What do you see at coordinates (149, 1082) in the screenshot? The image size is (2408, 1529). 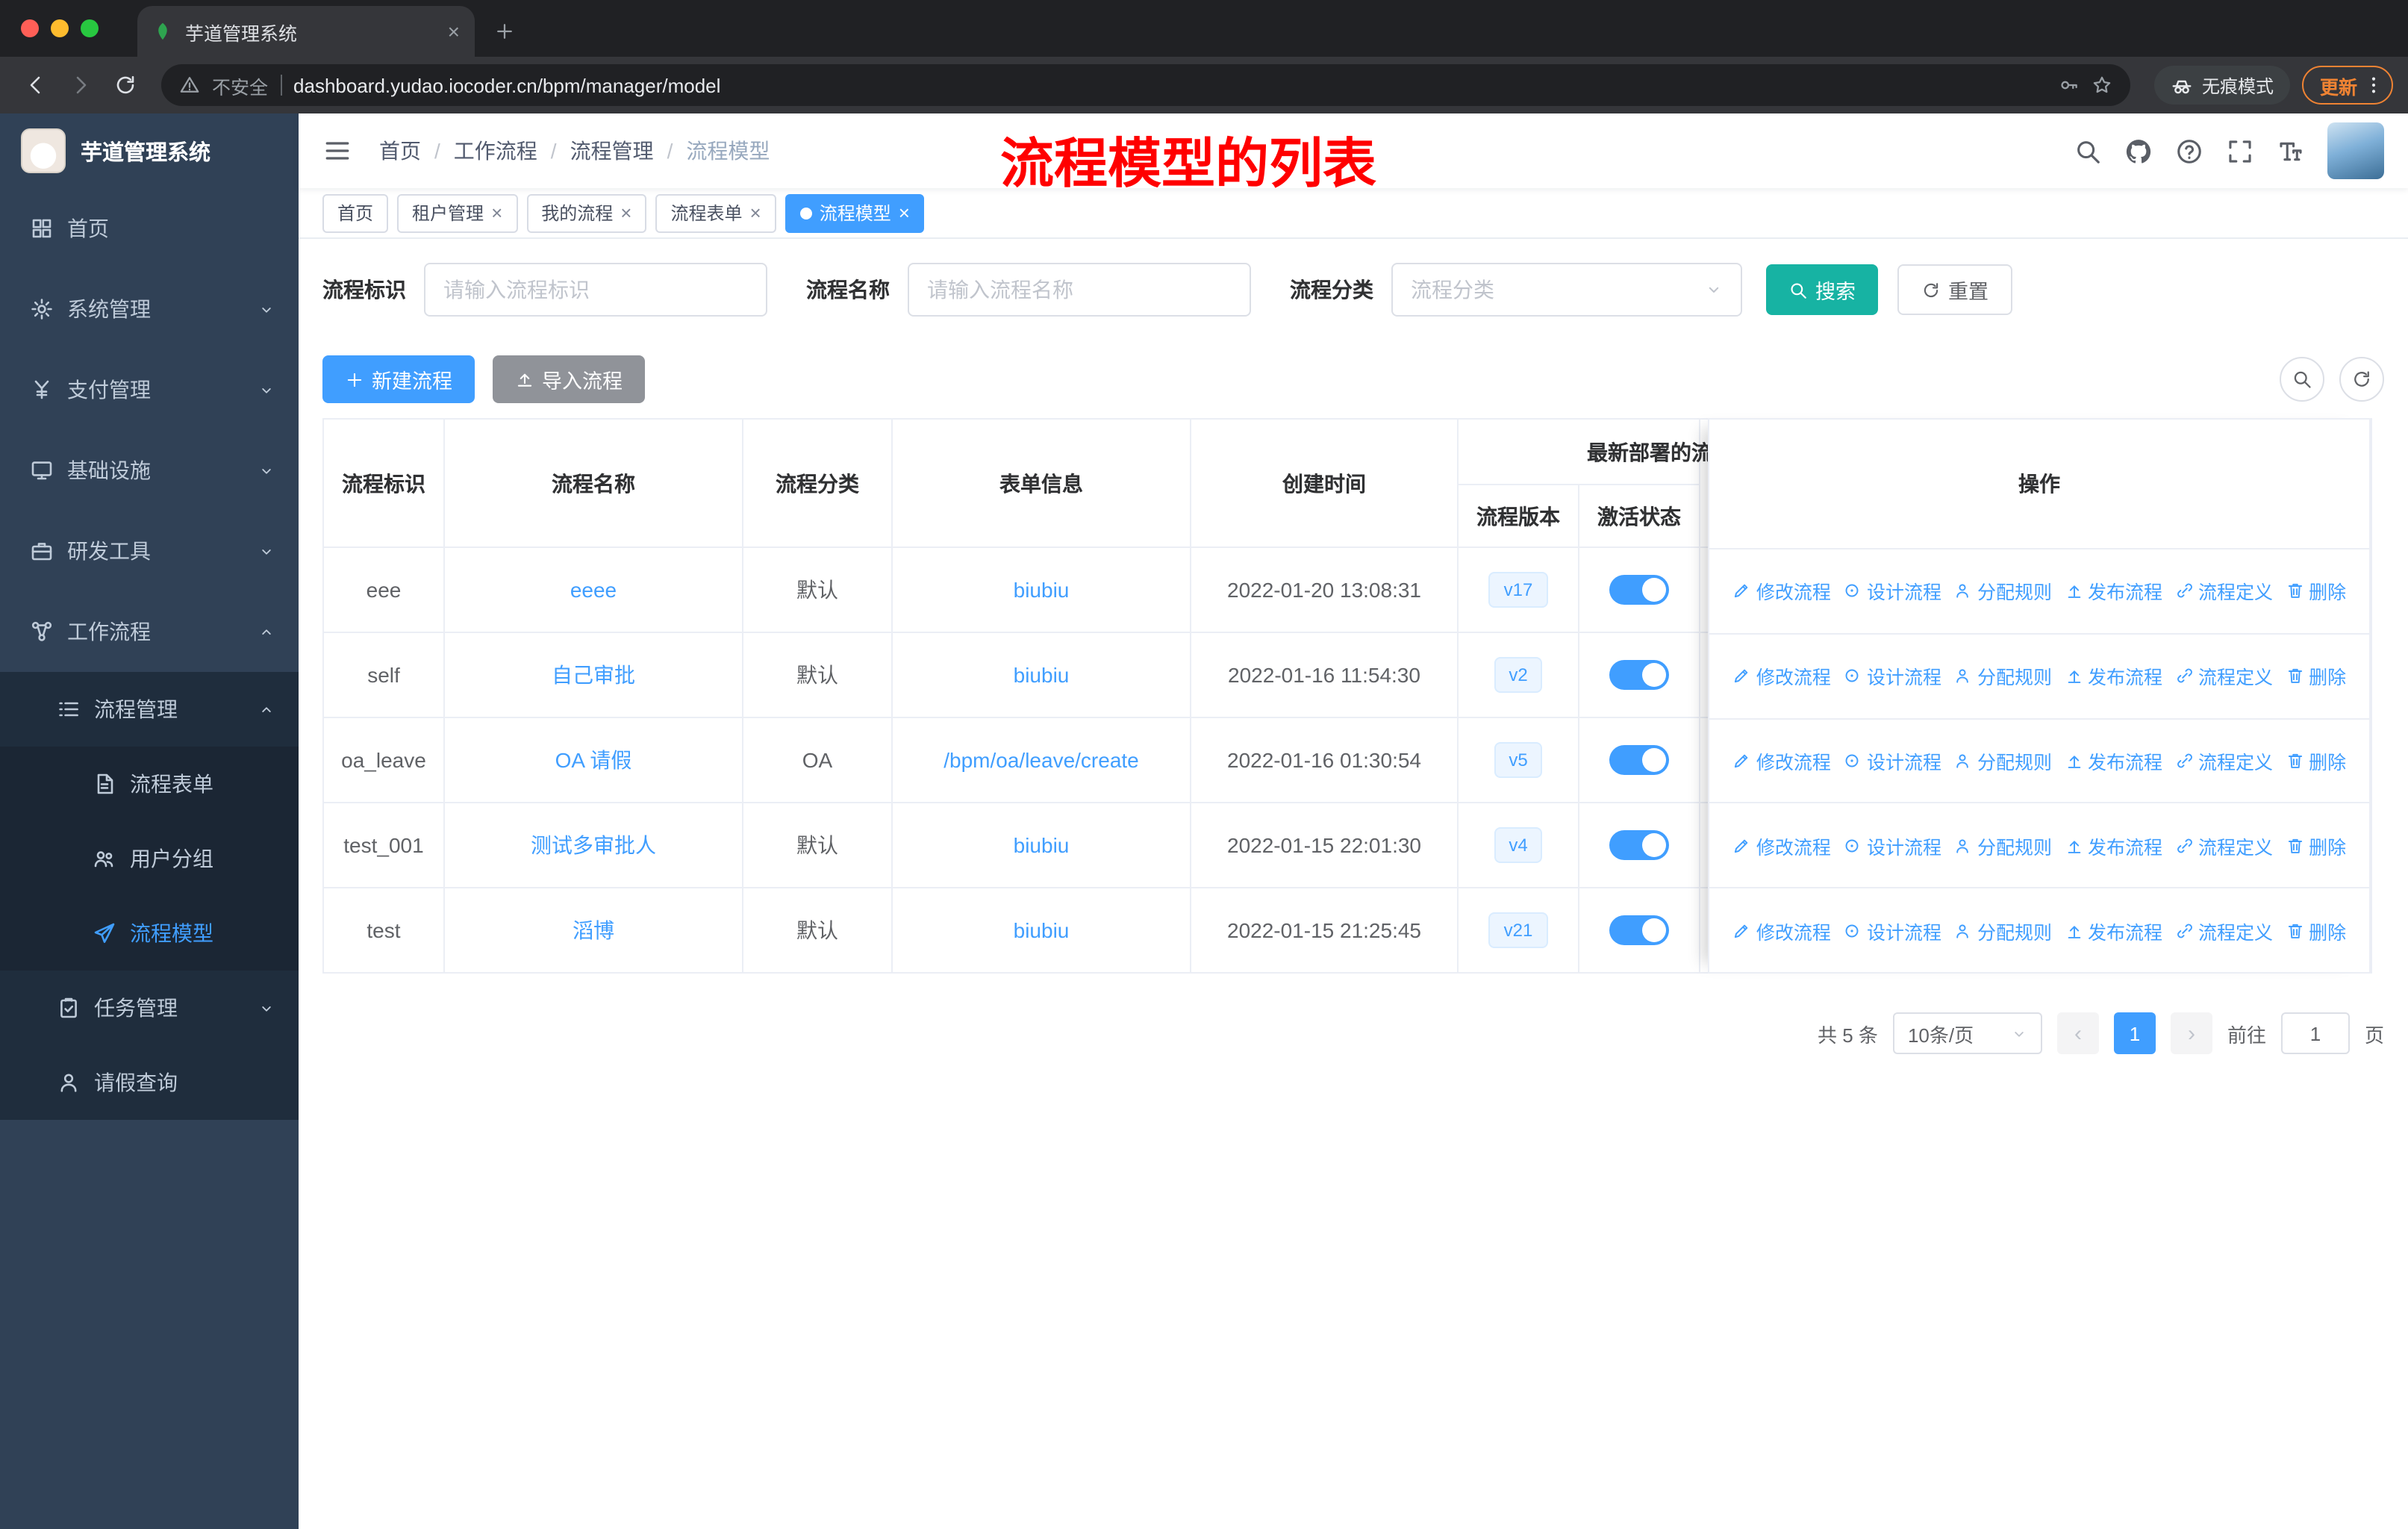 I see `sidebar-item-leave-query: 请假查询` at bounding box center [149, 1082].